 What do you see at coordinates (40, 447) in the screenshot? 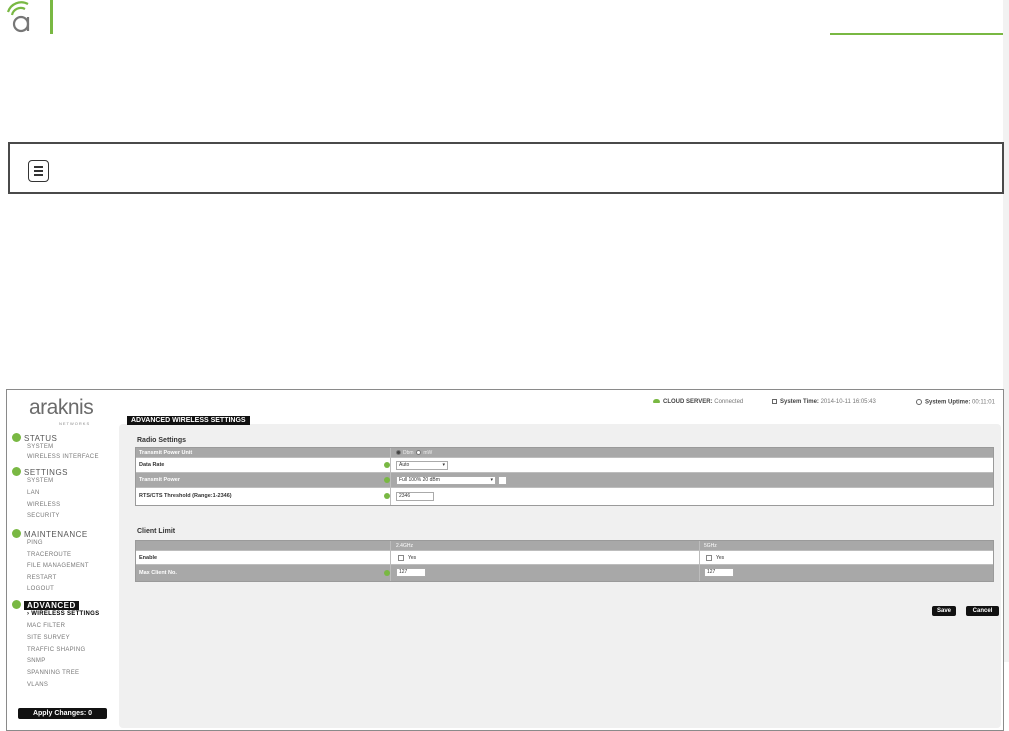
I see `sidebar-item-status-system: SYSTEM` at bounding box center [40, 447].